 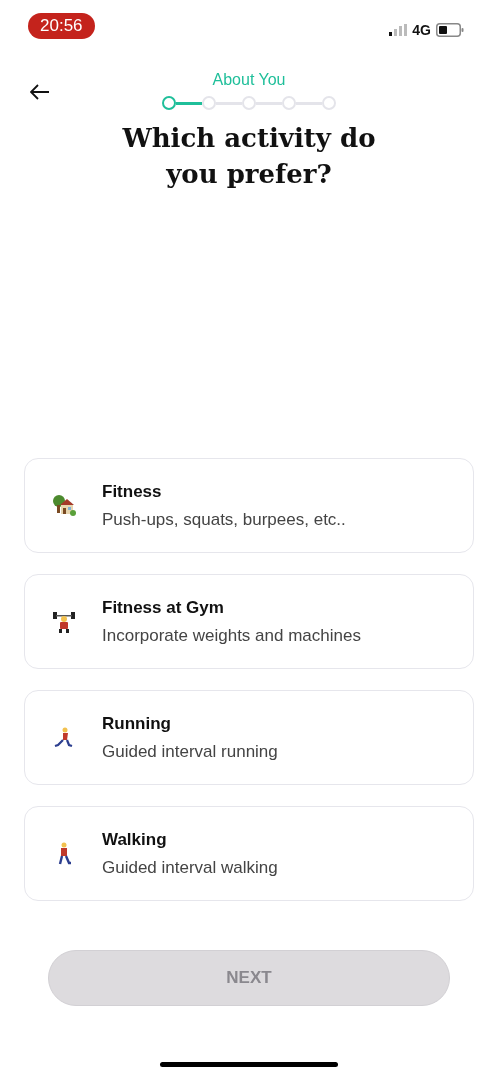 I want to click on activity-option: Fitness at Gym Incorporate weights and machines, so click(x=249, y=621).